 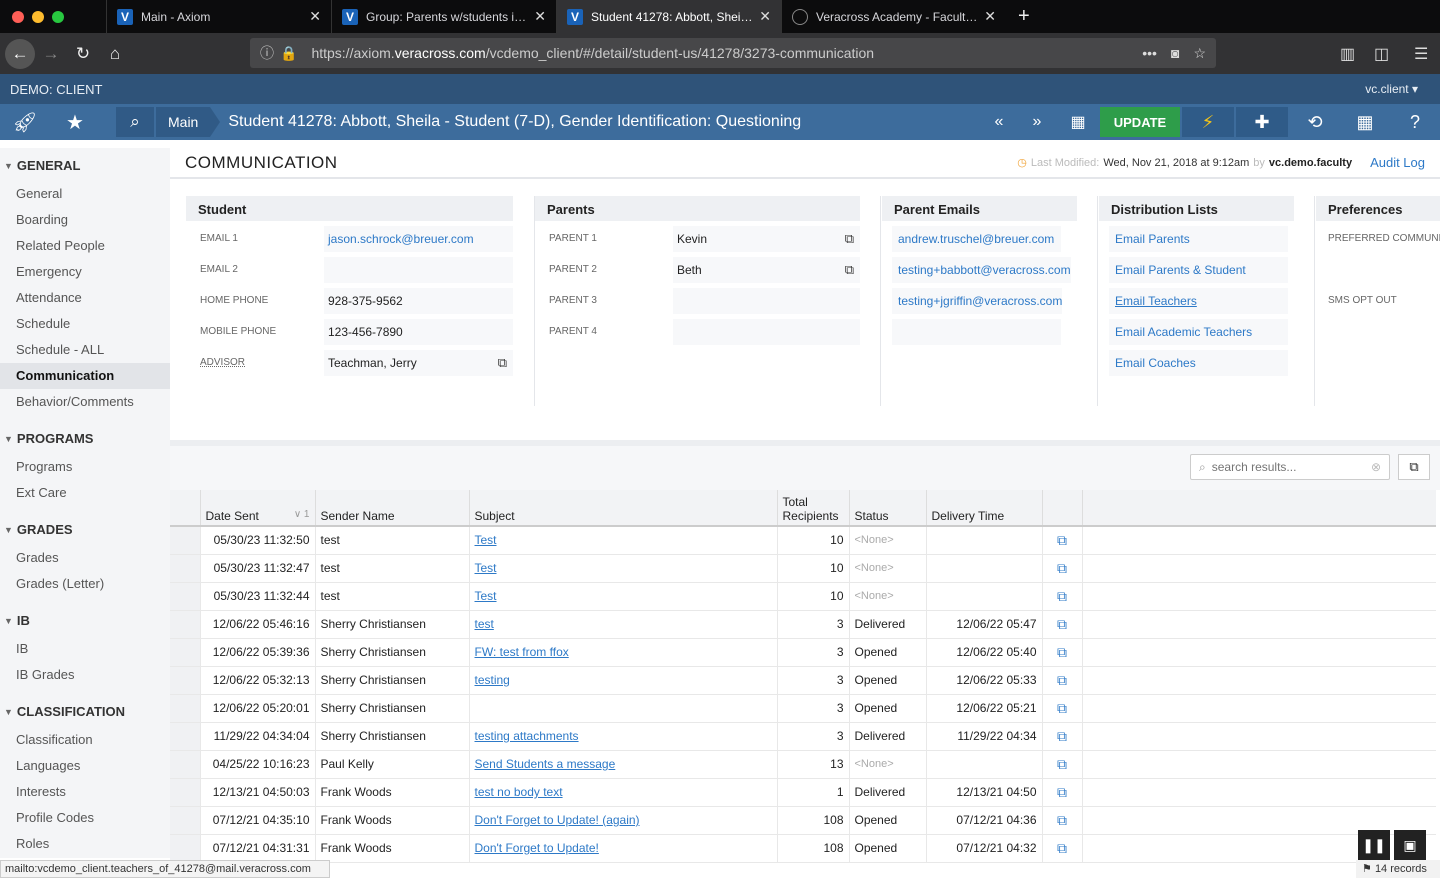 What do you see at coordinates (75, 122) in the screenshot?
I see `star-icon: ★` at bounding box center [75, 122].